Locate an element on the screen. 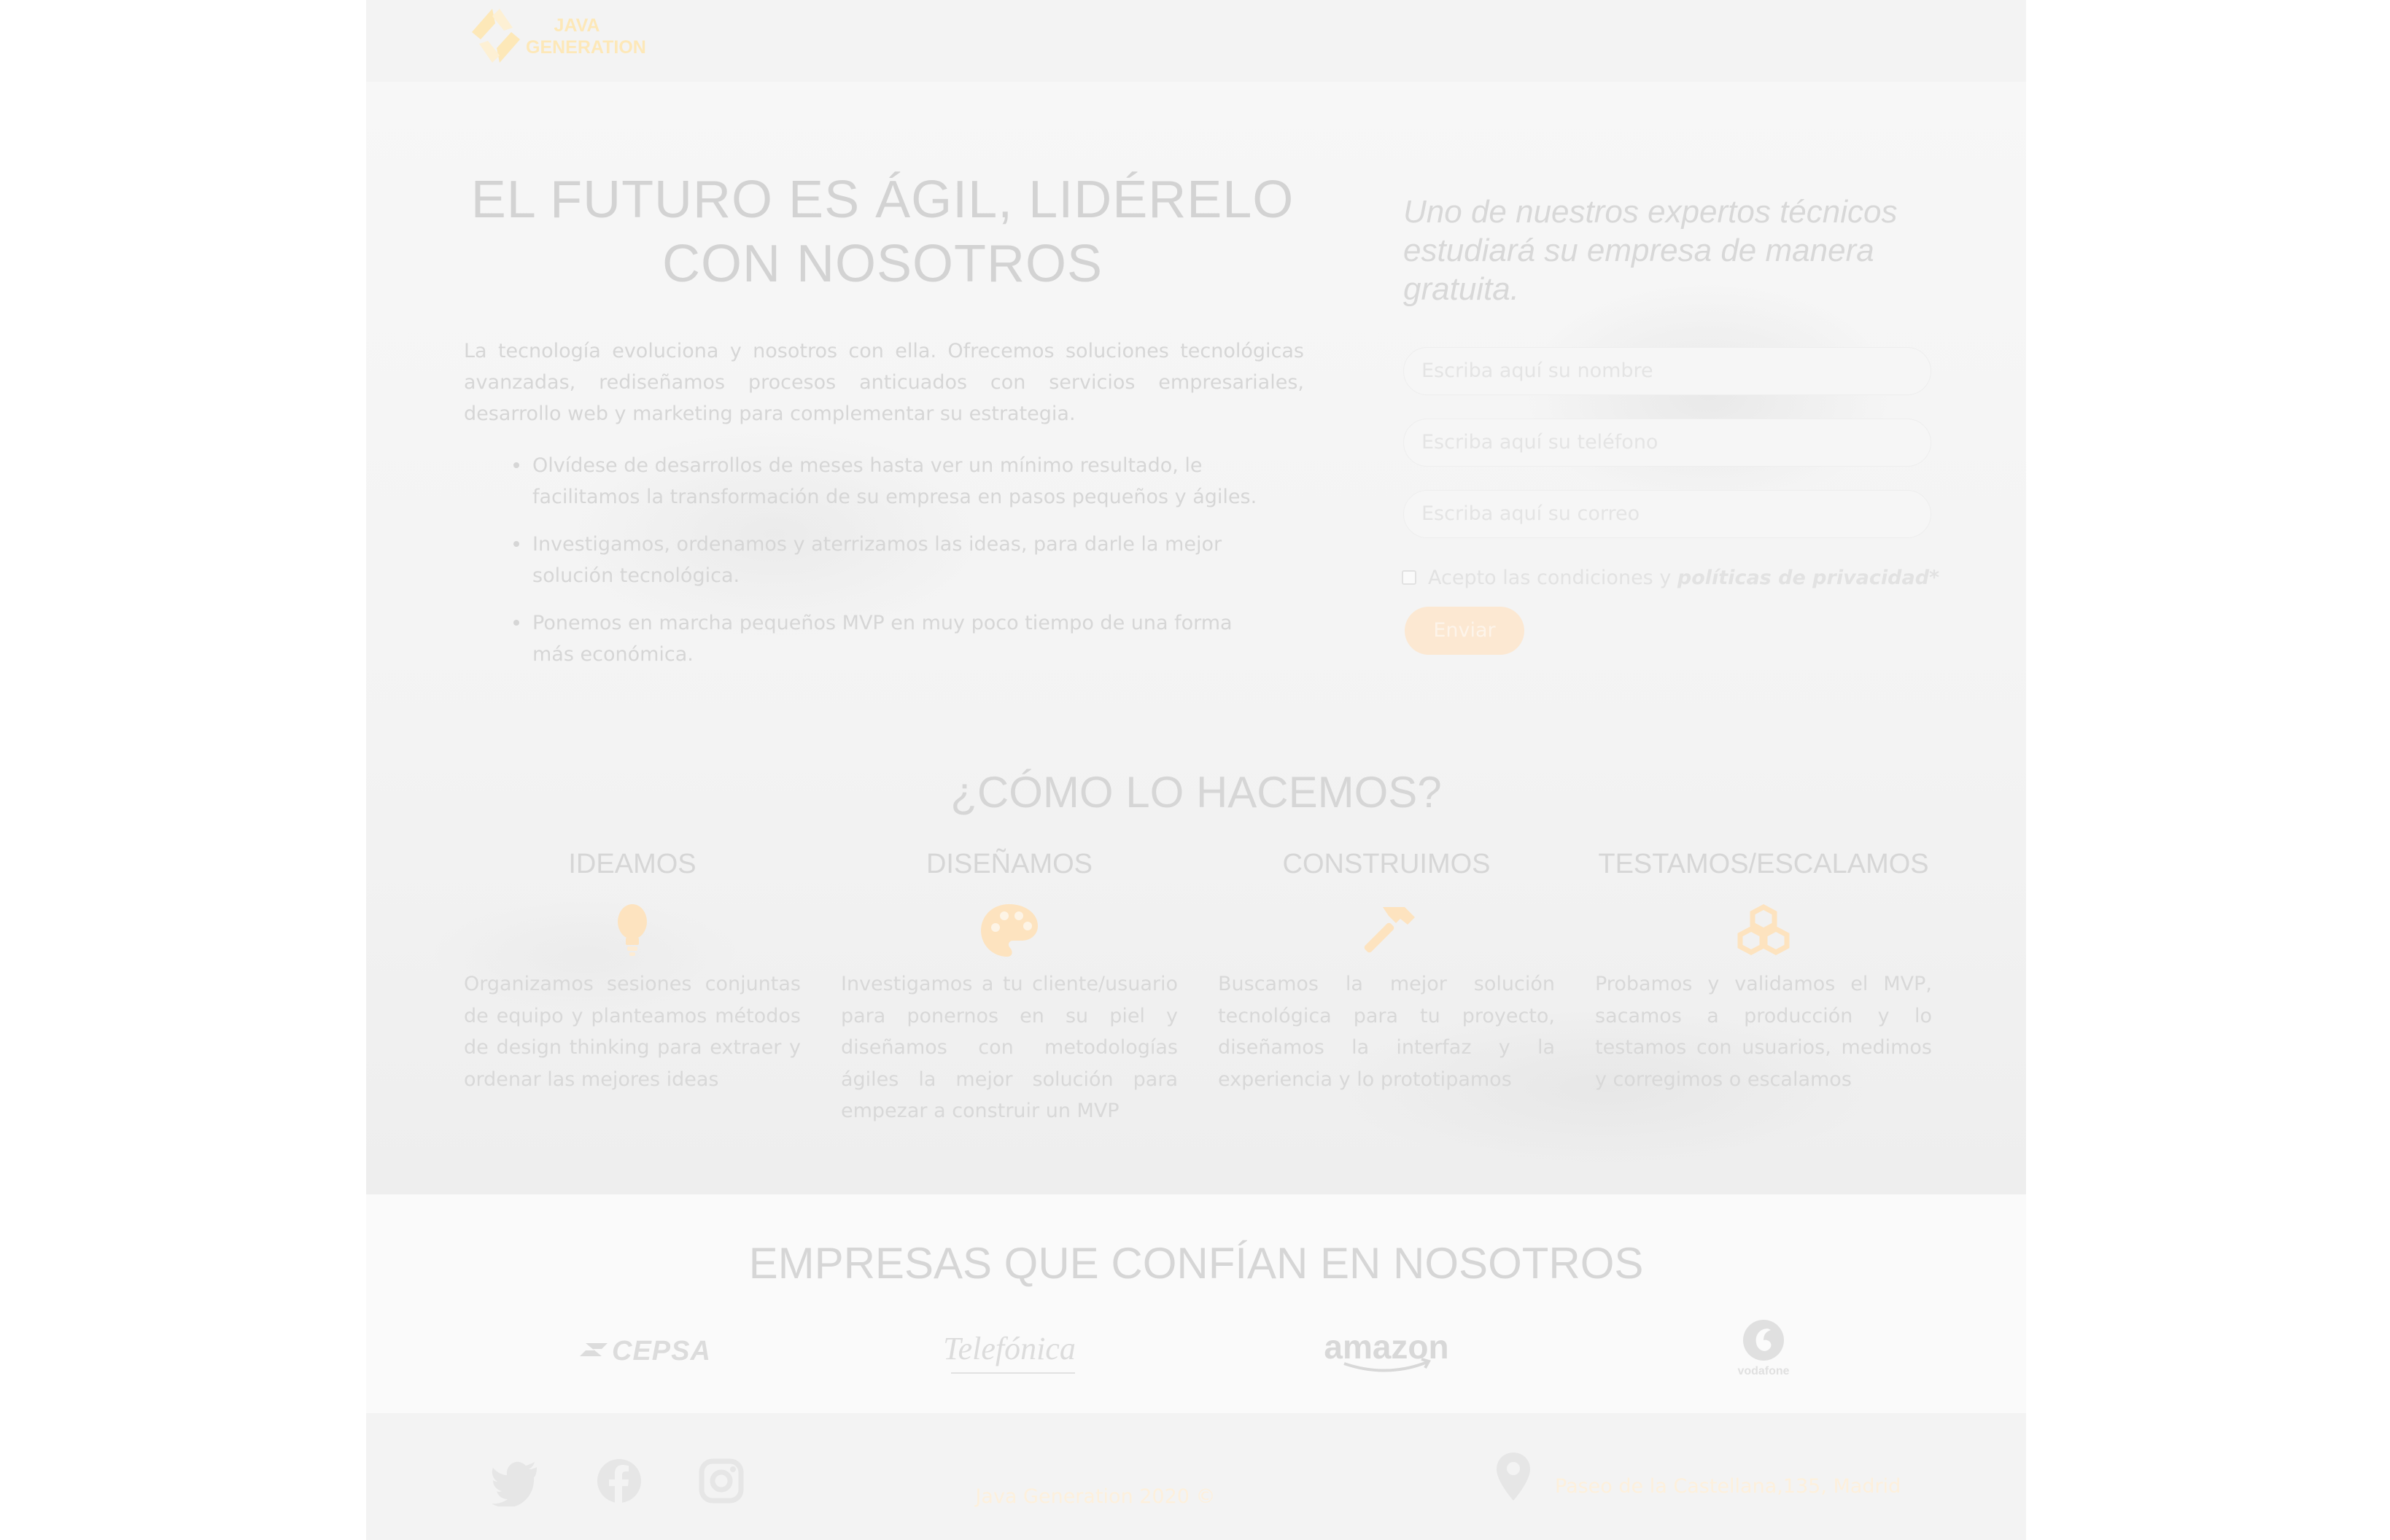 The image size is (2390, 1540). cepsa-logo: CEPSA is located at coordinates (632, 1349).